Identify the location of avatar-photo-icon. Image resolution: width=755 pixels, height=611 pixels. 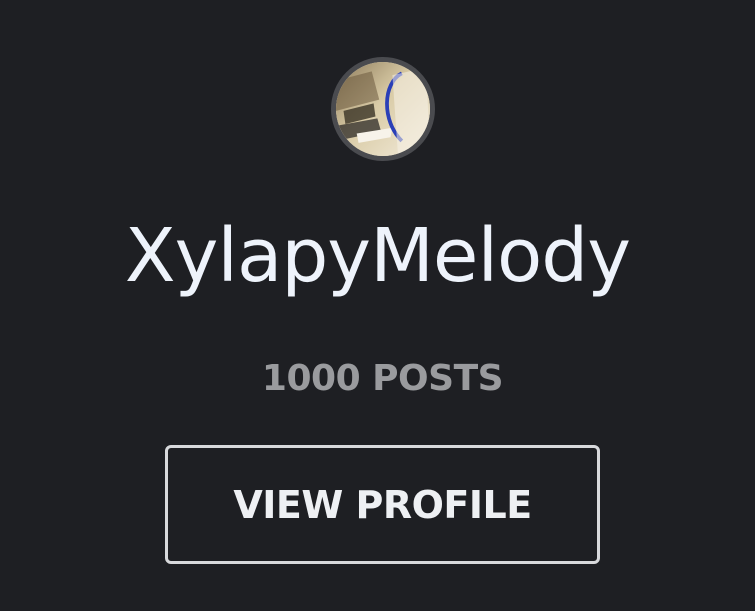
(383, 109).